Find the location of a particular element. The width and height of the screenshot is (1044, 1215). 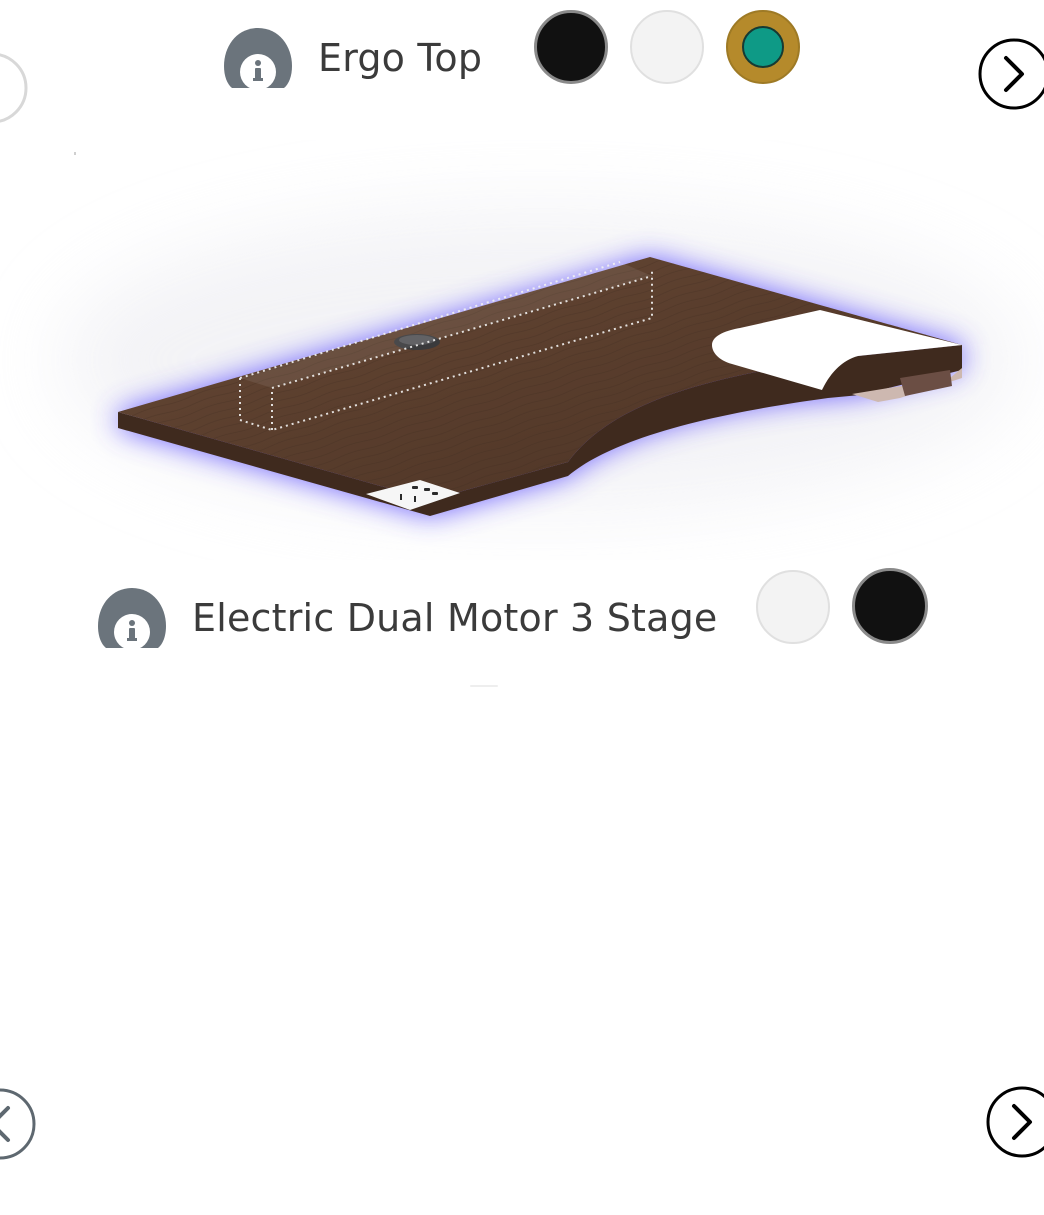

top-color-swatch-selected is located at coordinates (763, 47).